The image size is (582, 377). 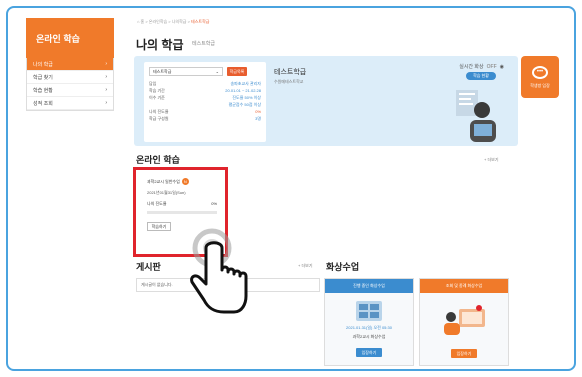 What do you see at coordinates (70, 64) in the screenshot?
I see `sidebar-item-my-class: 나의 학급 ›` at bounding box center [70, 64].